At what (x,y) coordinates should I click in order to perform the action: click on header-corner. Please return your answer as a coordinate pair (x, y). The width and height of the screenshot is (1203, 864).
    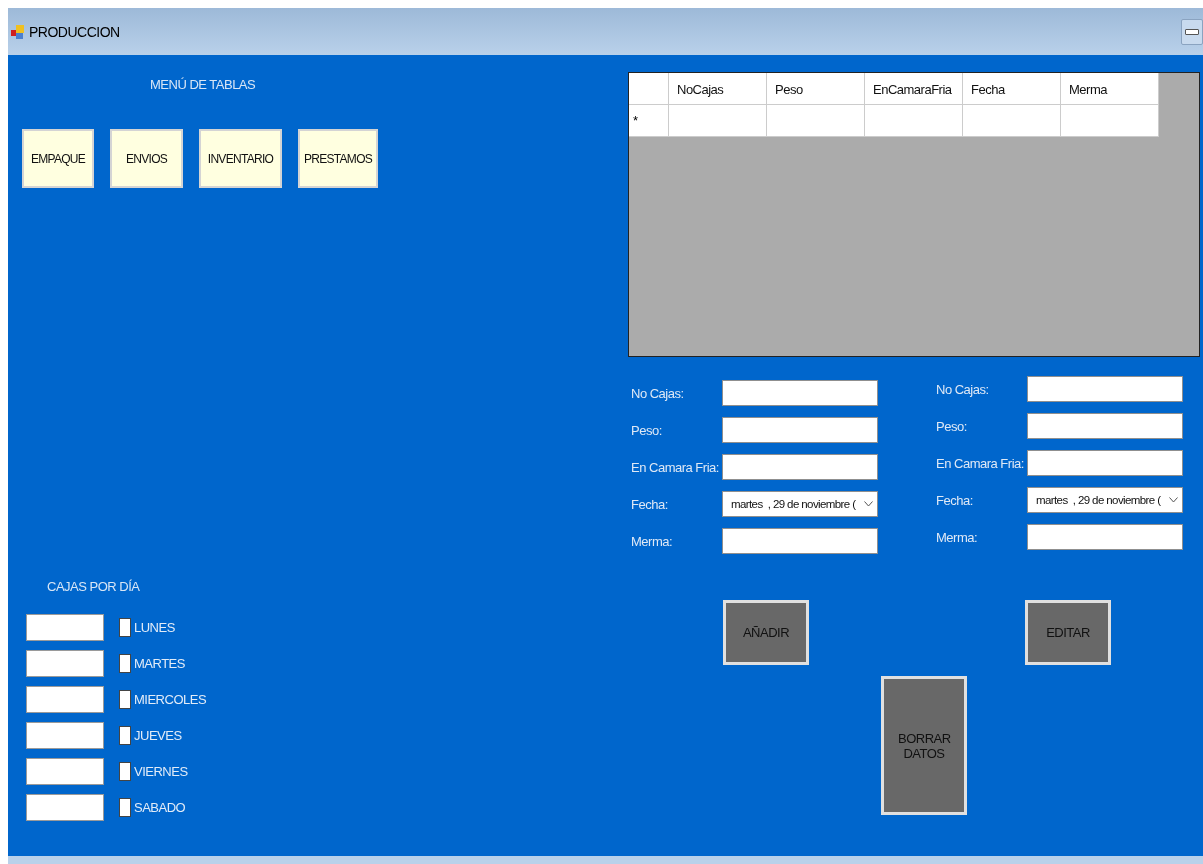
    Looking at the image, I should click on (649, 89).